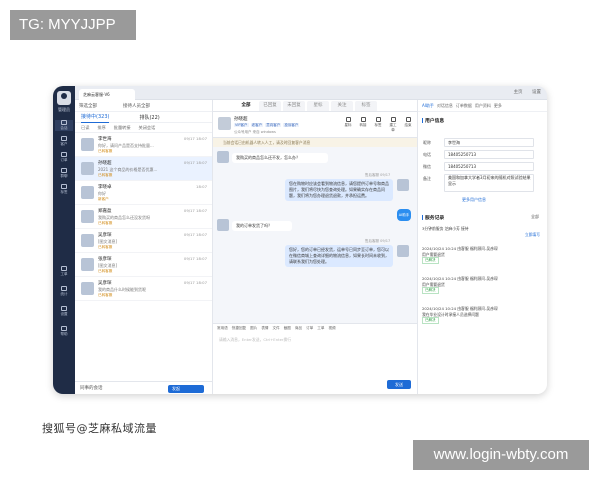  I want to click on conversation-preview: [图文消息], so click(108, 265).